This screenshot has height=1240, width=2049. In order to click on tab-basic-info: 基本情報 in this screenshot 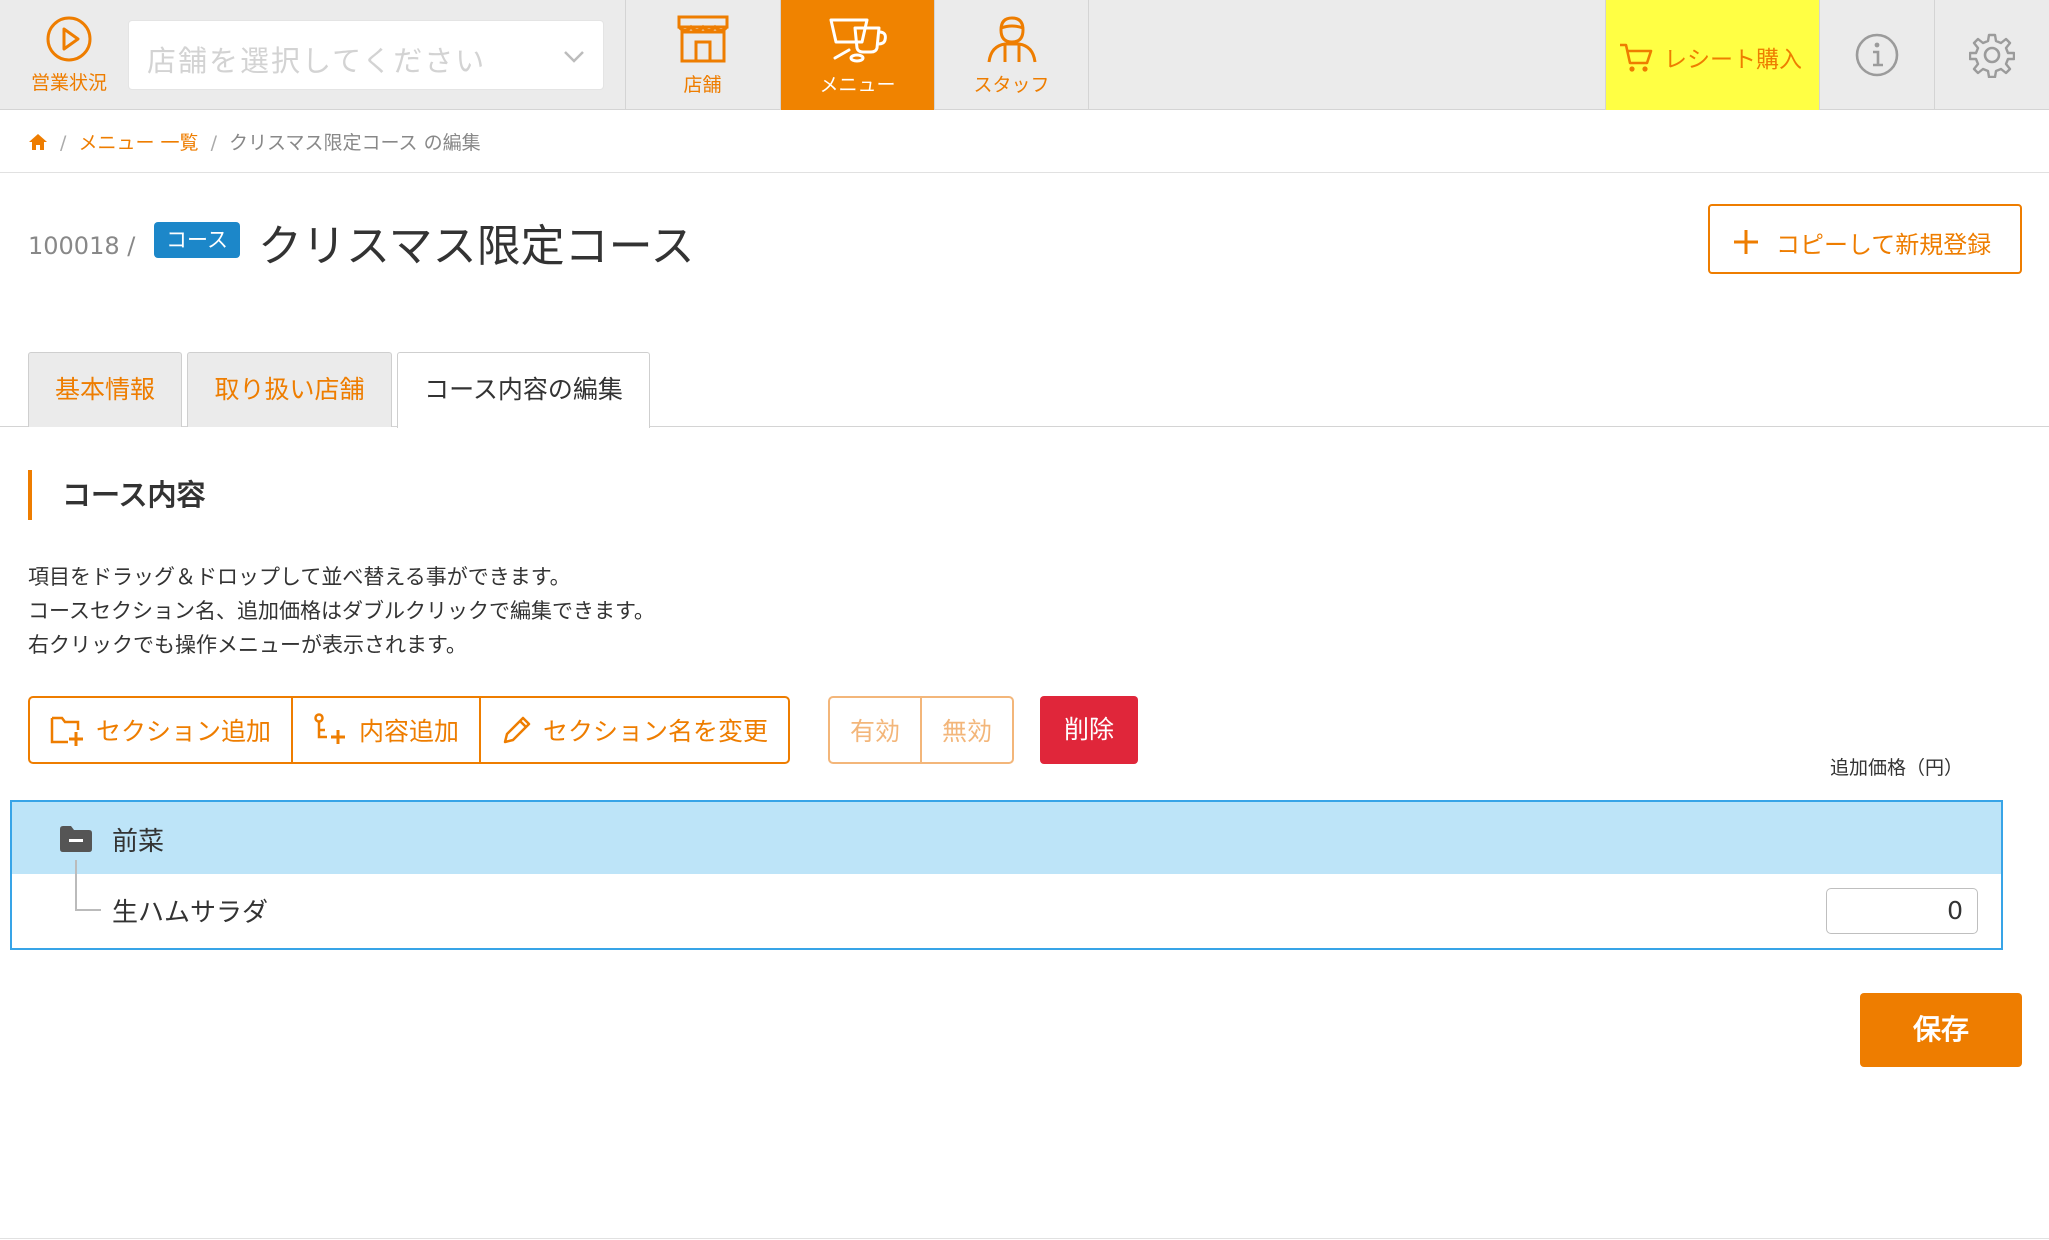, I will do `click(105, 389)`.